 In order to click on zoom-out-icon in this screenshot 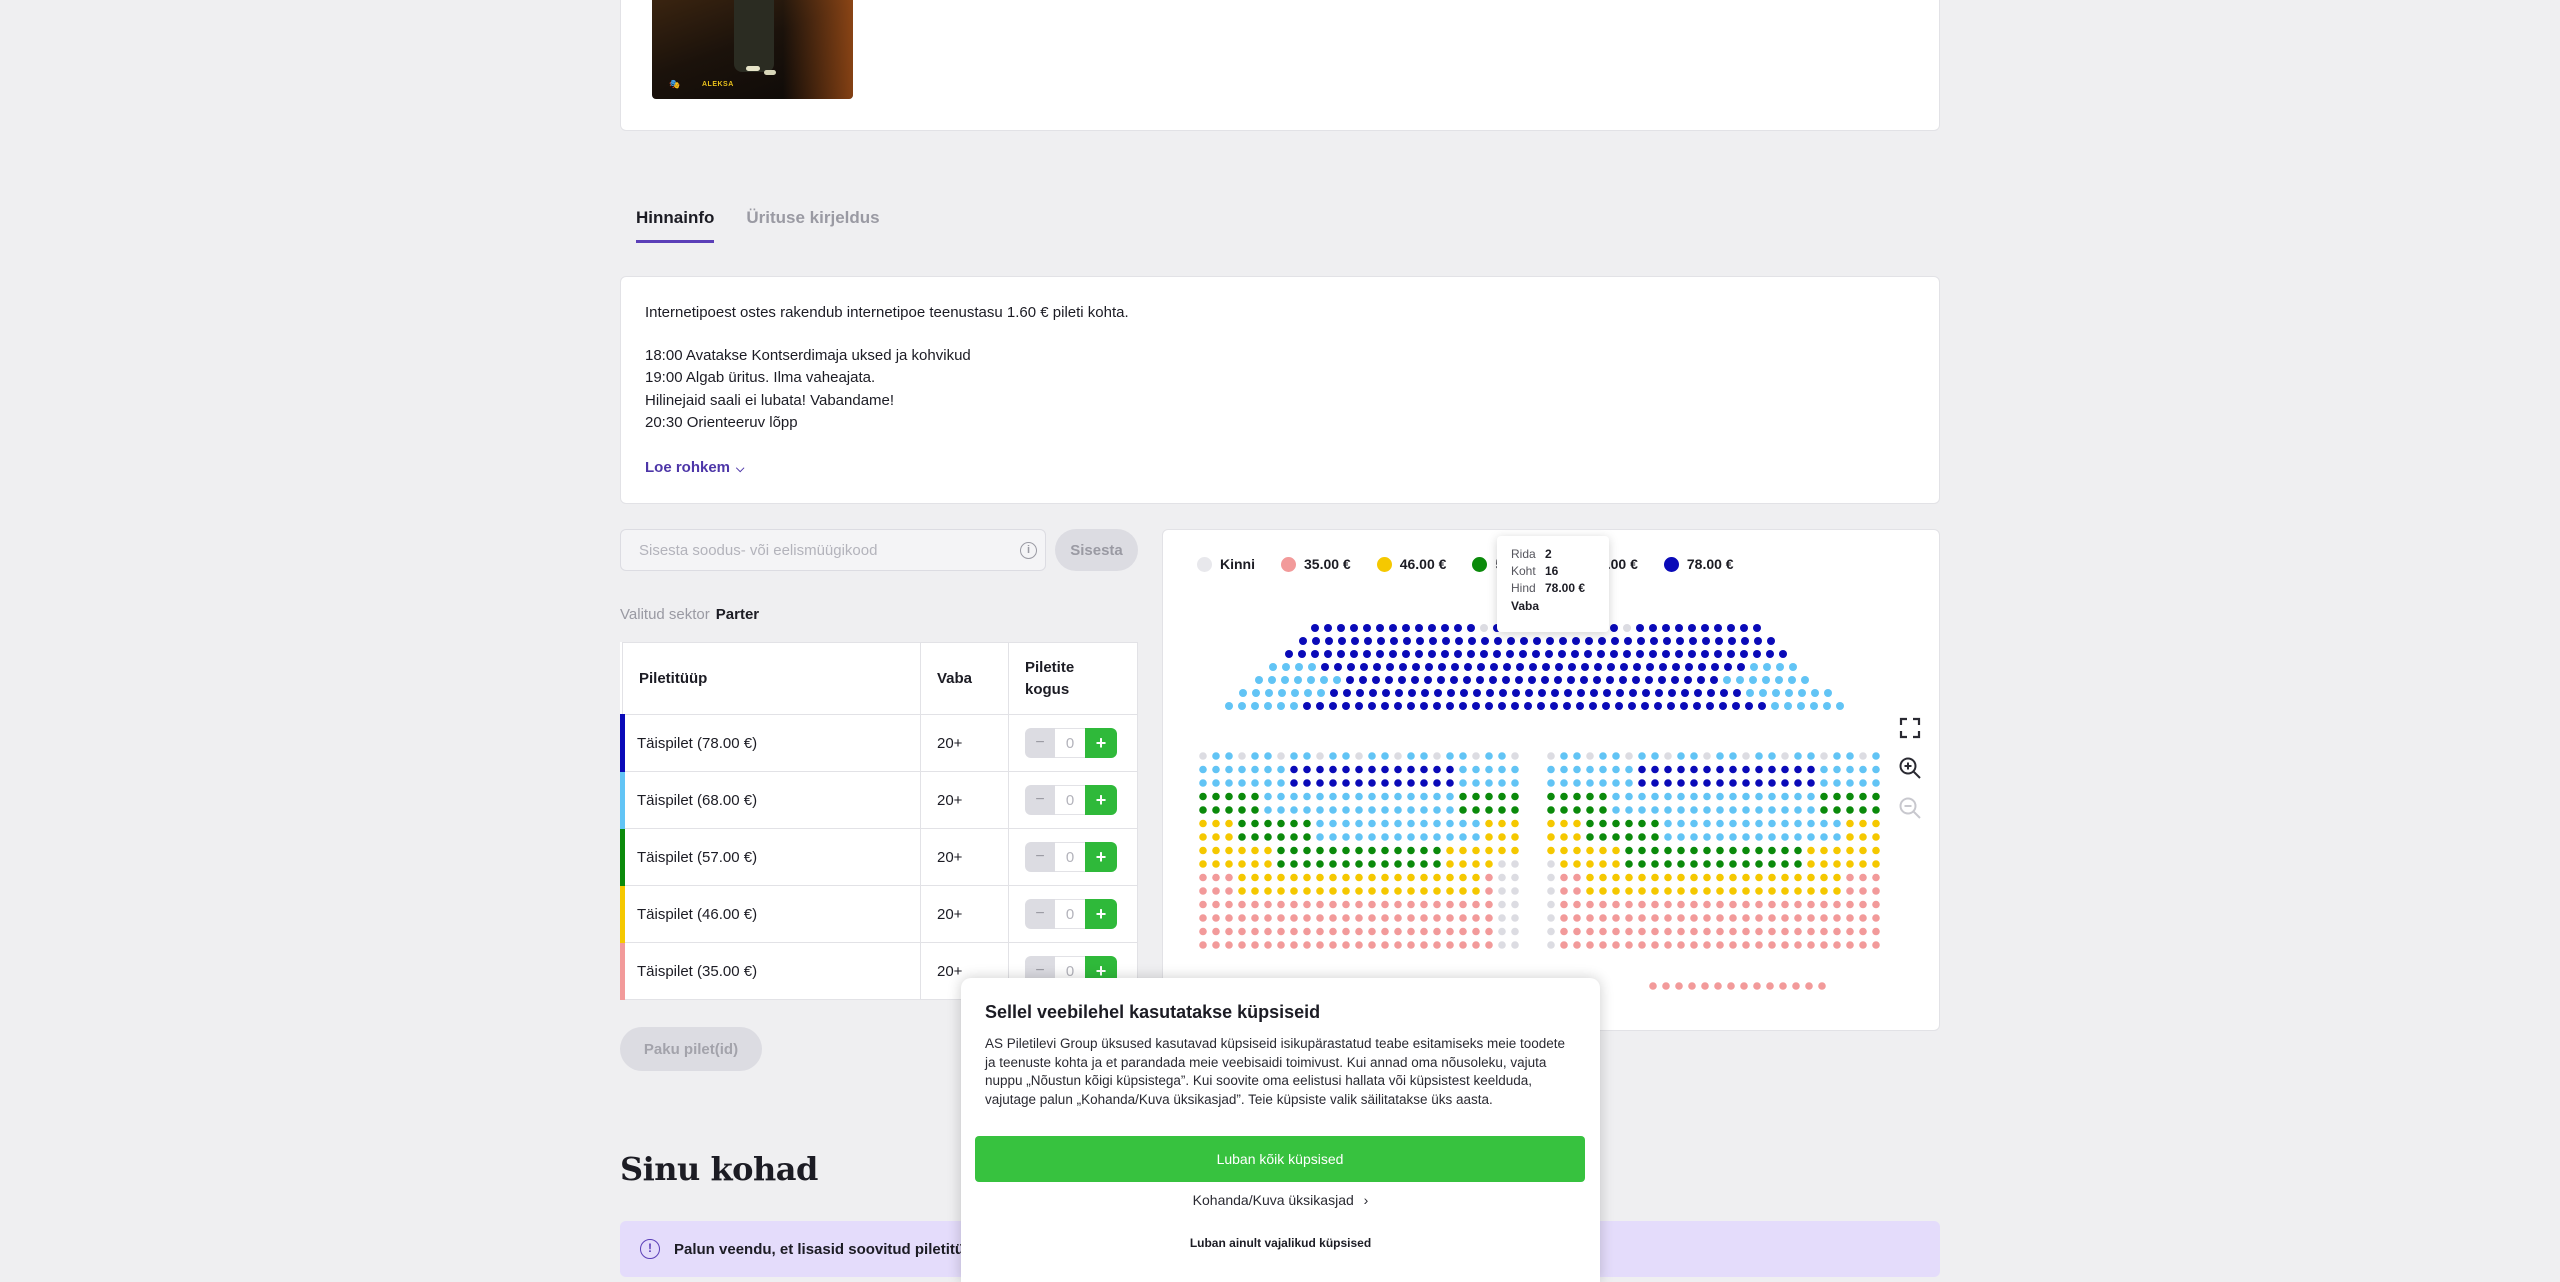, I will do `click(1910, 808)`.